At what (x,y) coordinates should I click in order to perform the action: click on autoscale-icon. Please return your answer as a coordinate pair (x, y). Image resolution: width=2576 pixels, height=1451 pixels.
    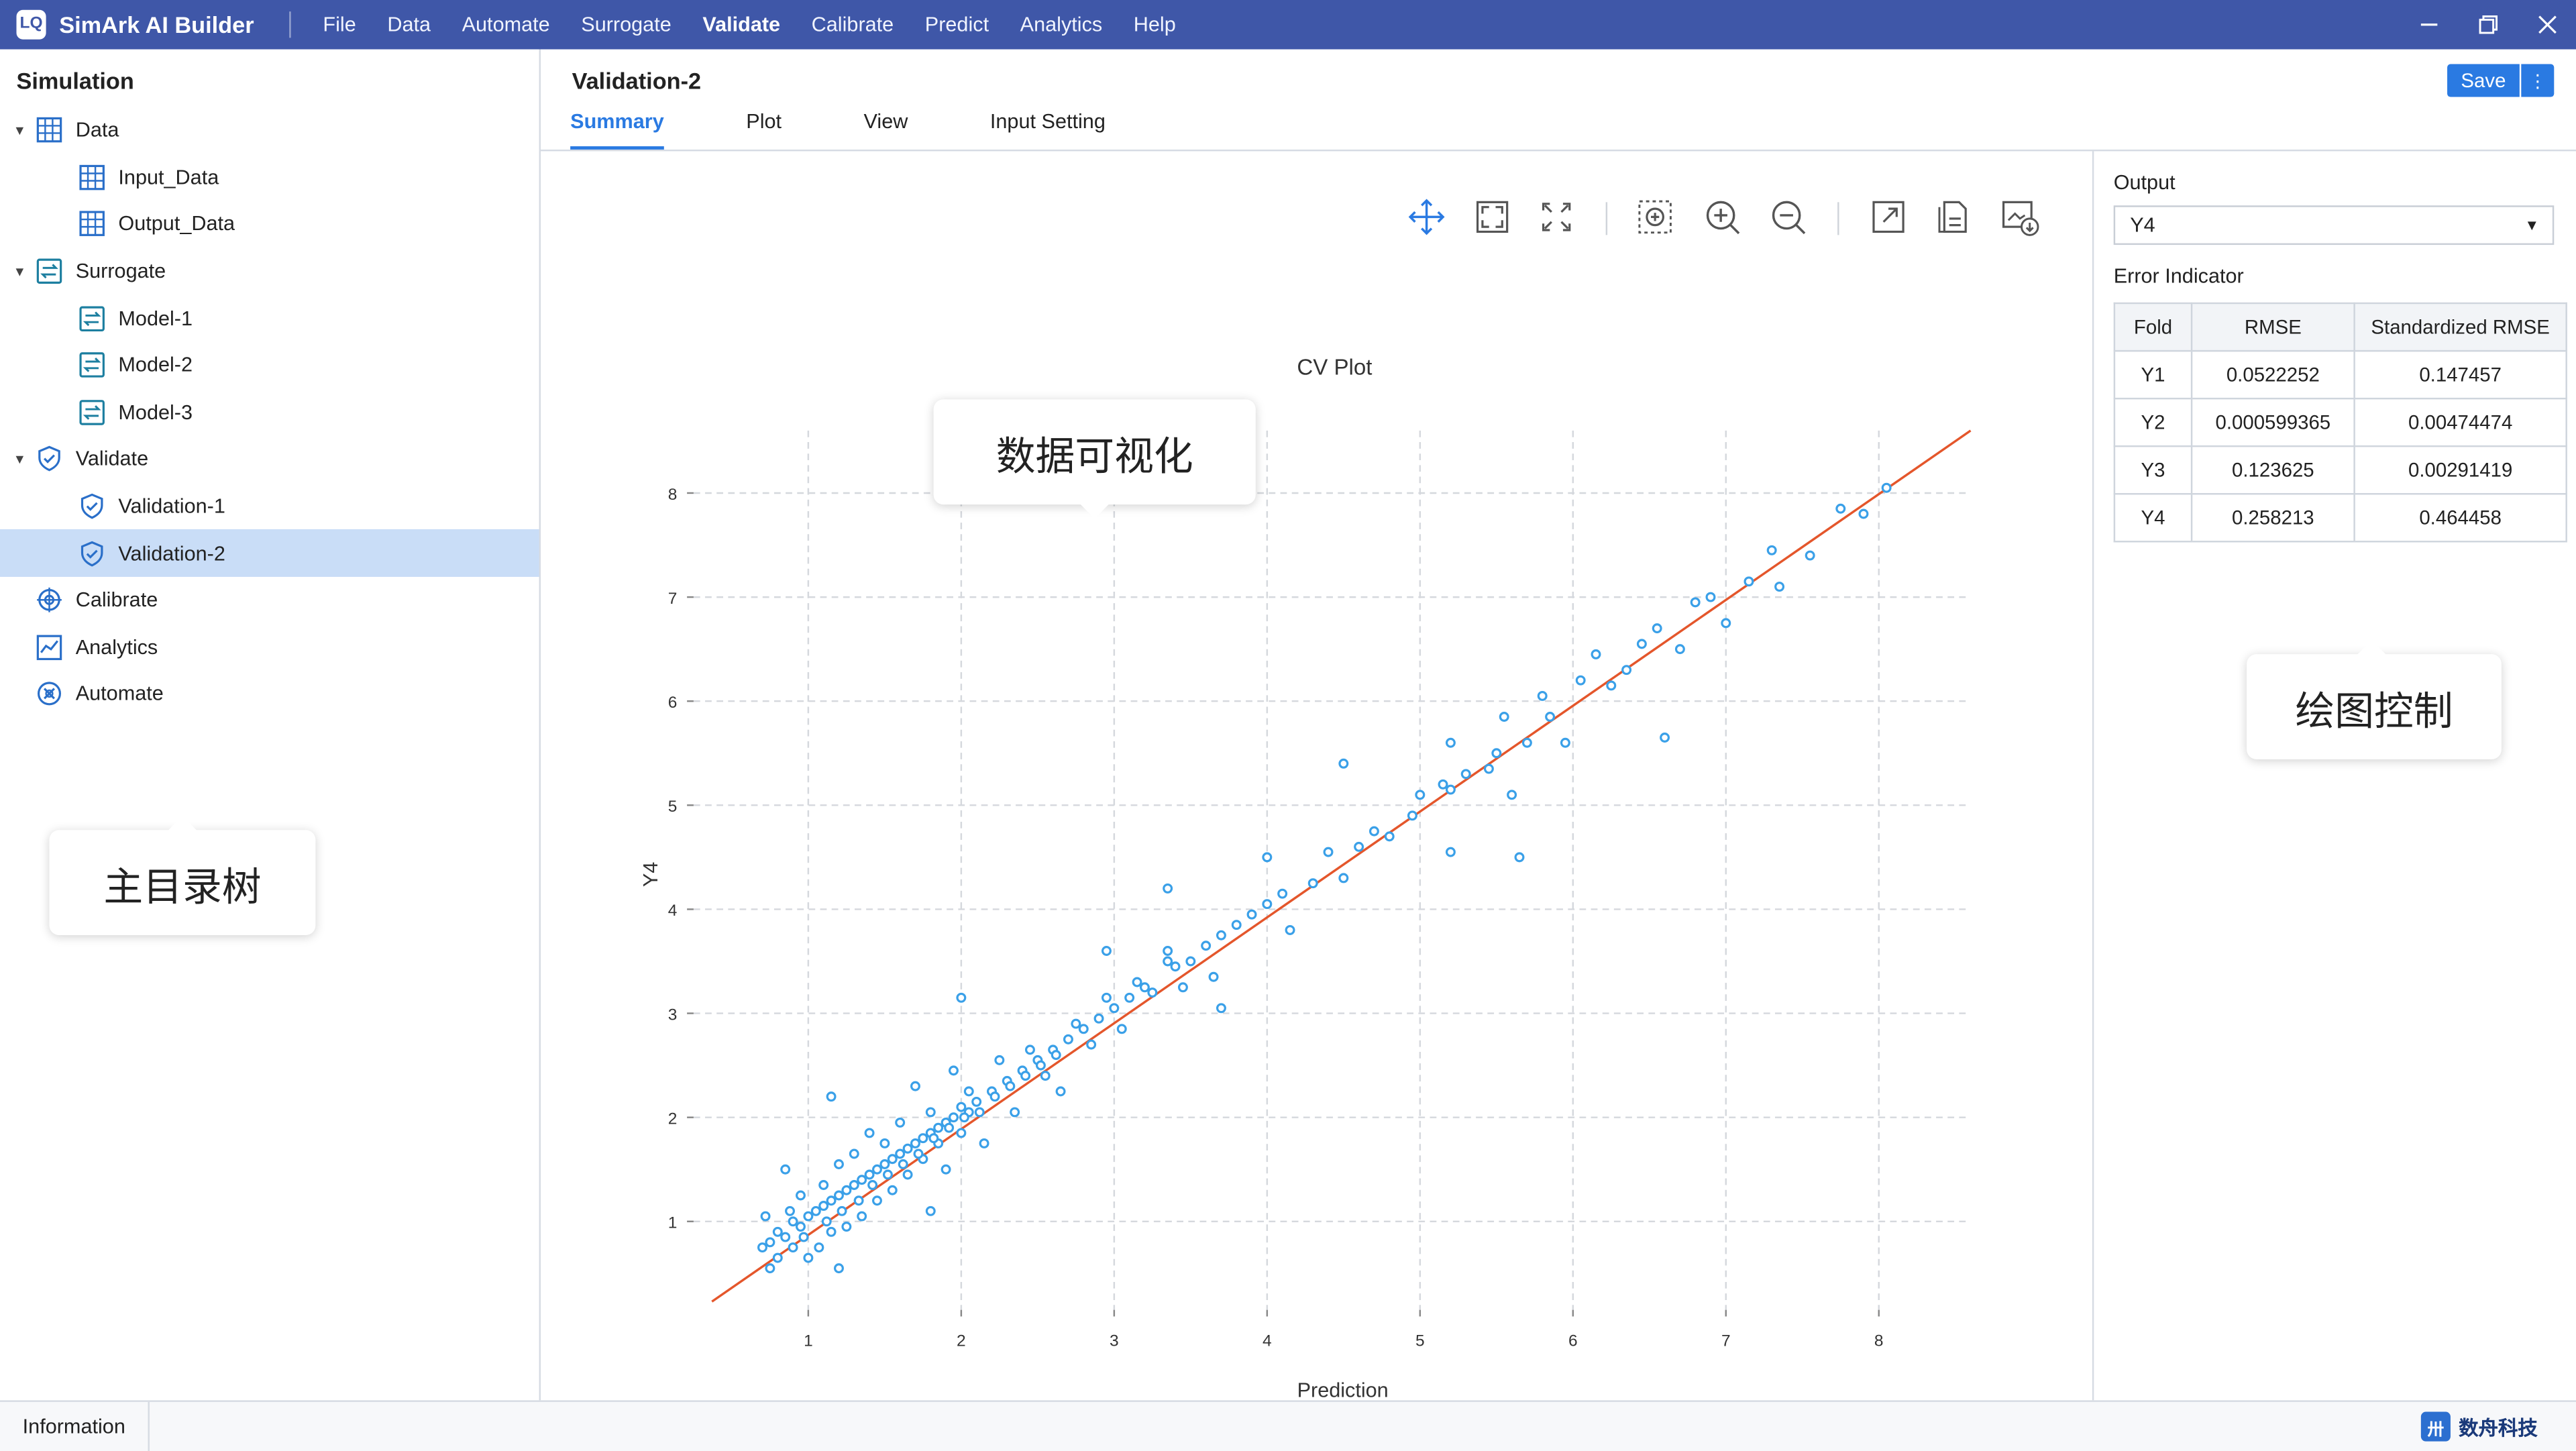
    Looking at the image, I should click on (1556, 217).